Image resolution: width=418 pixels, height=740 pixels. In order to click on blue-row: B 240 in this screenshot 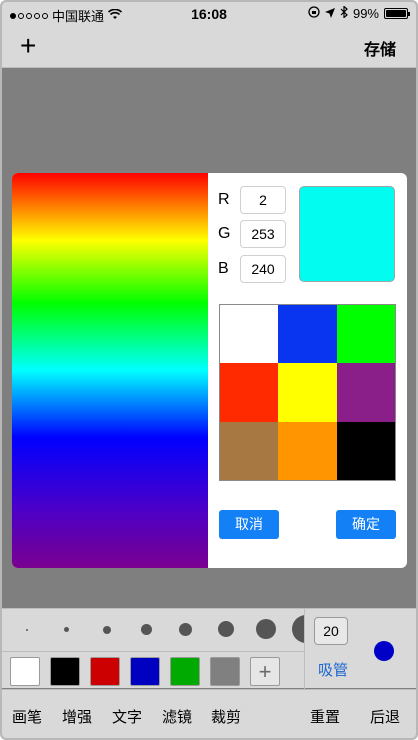, I will do `click(252, 269)`.